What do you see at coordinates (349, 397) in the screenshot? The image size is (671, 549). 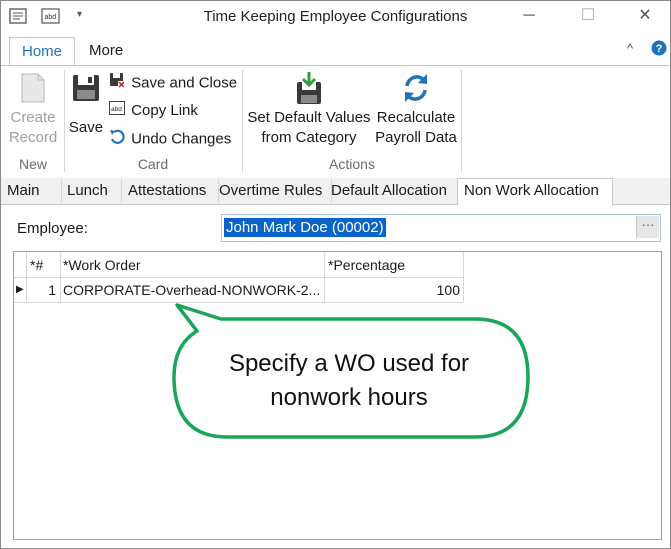 I see `callout-line-2: nonwork hours` at bounding box center [349, 397].